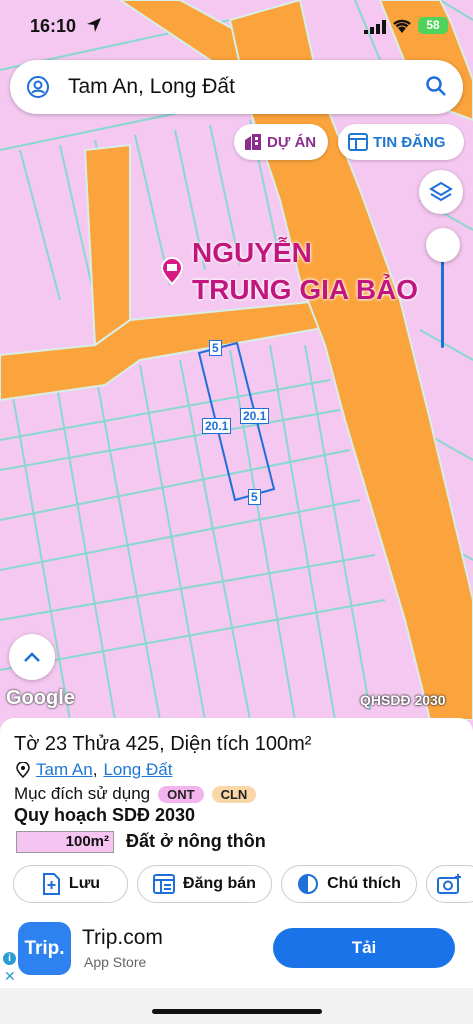 This screenshot has height=1024, width=473. What do you see at coordinates (253, 142) in the screenshot?
I see `building-icon` at bounding box center [253, 142].